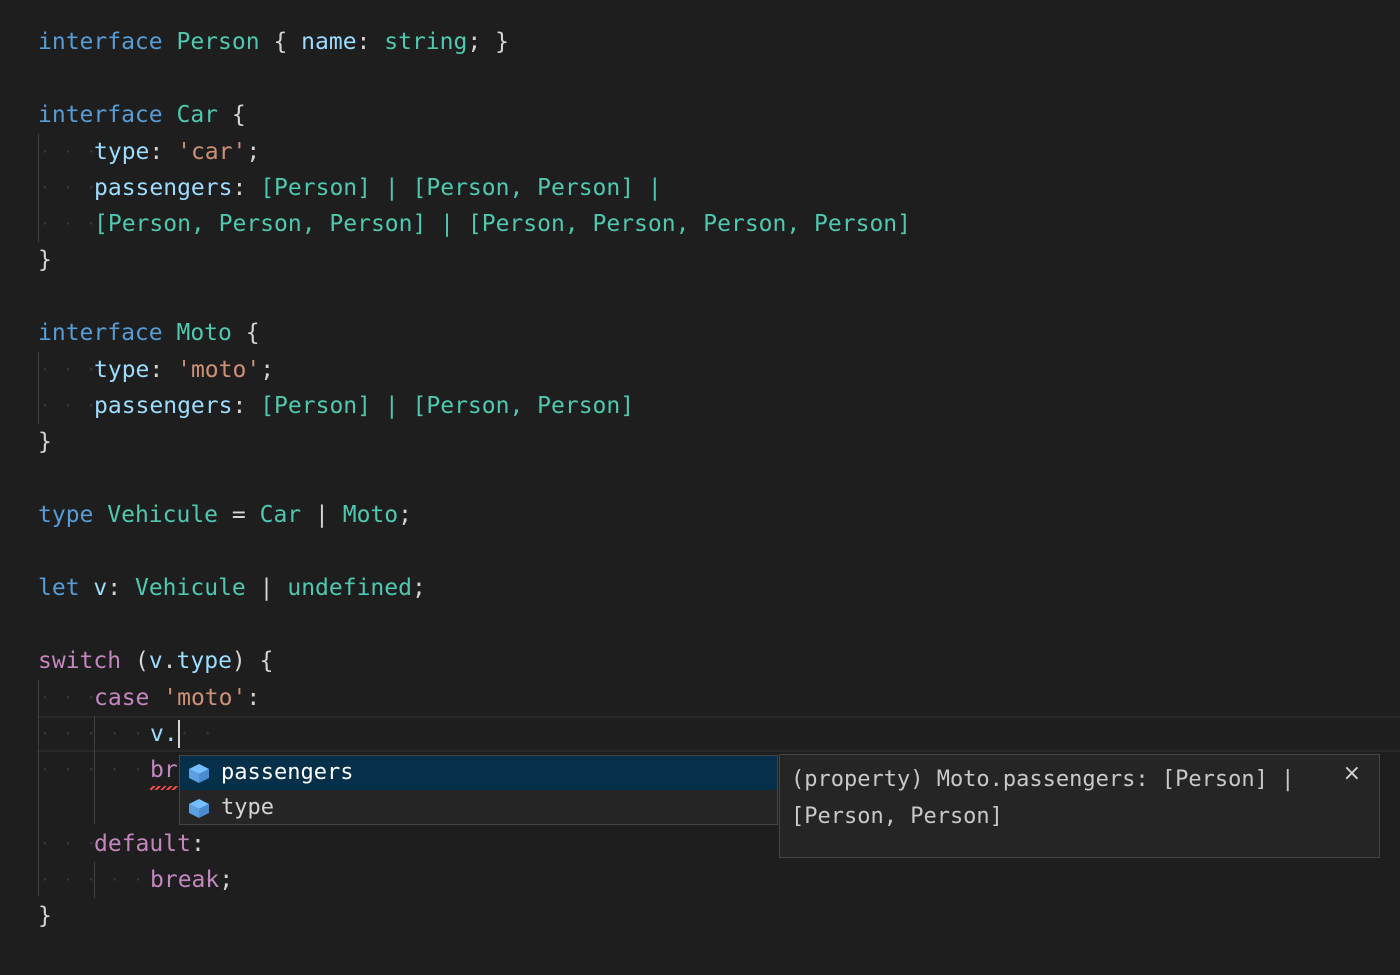  I want to click on code-line: type Vehicule = Car | Moto;, so click(225, 515).